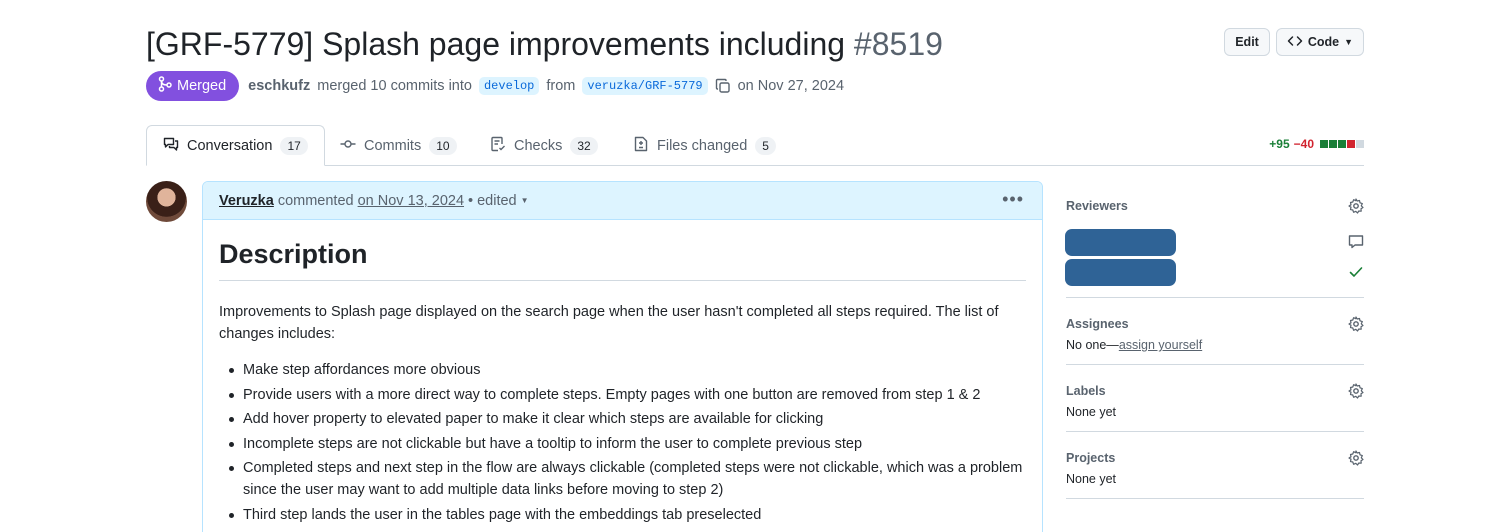 Image resolution: width=1510 pixels, height=532 pixels. I want to click on labels-value: None yet, so click(1091, 412).